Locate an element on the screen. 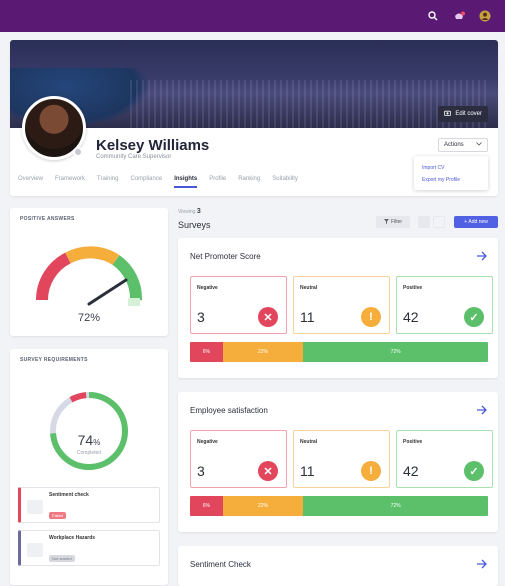 Image resolution: width=505 pixels, height=586 pixels. filter-label: Filter is located at coordinates (396, 222).